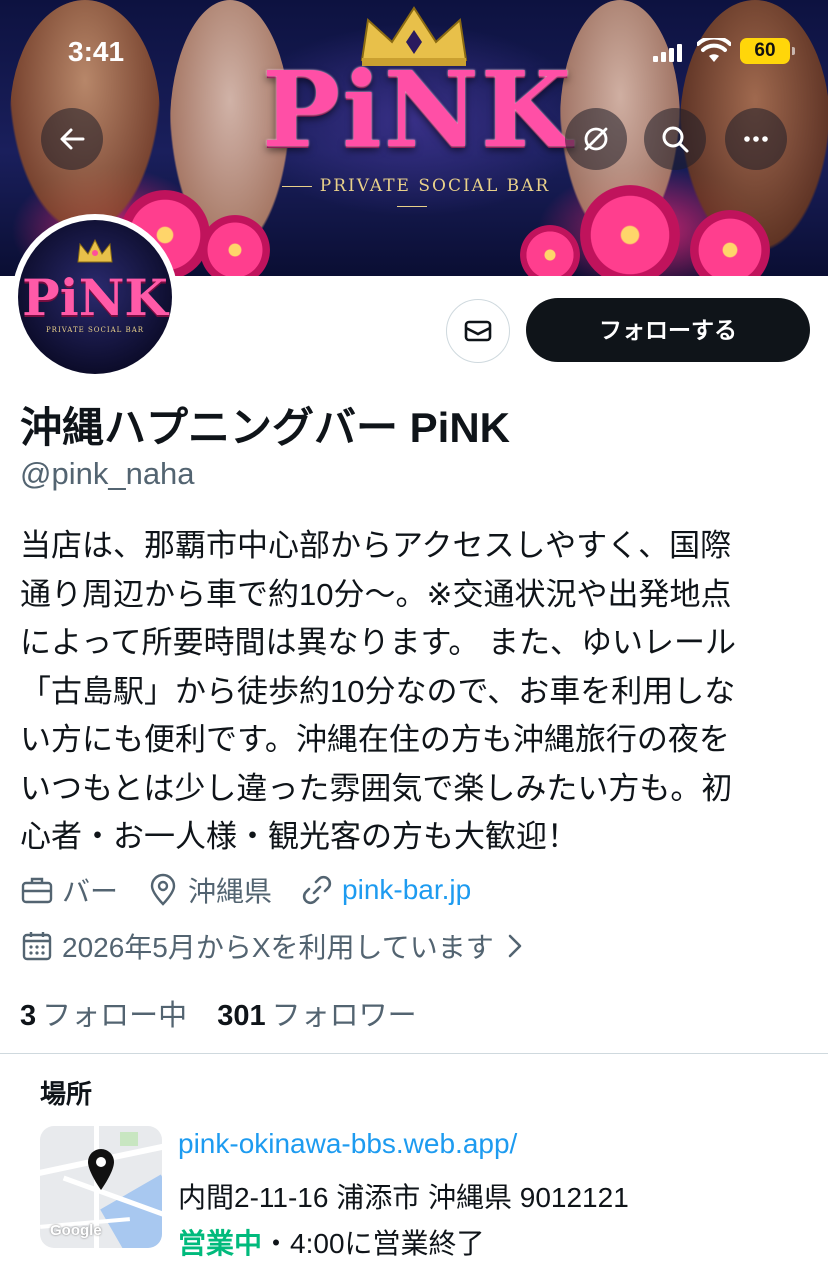 The width and height of the screenshot is (828, 1271). What do you see at coordinates (414, 52) in the screenshot?
I see `status-bar: 3:41 60` at bounding box center [414, 52].